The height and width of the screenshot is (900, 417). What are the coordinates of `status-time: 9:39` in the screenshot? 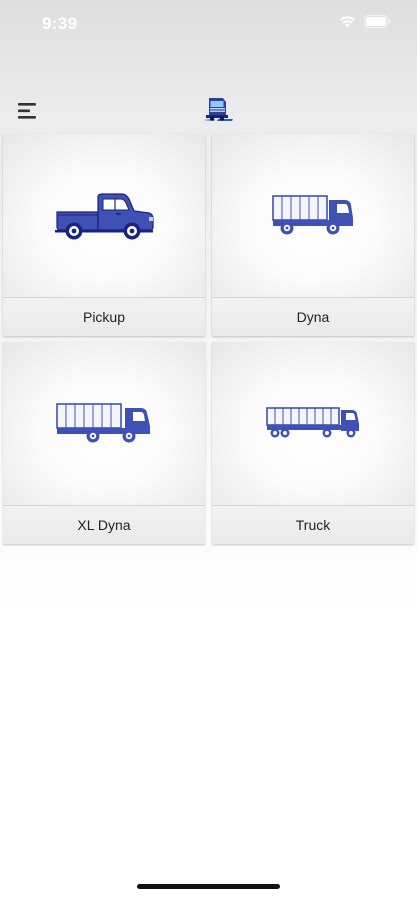 It's located at (60, 23).